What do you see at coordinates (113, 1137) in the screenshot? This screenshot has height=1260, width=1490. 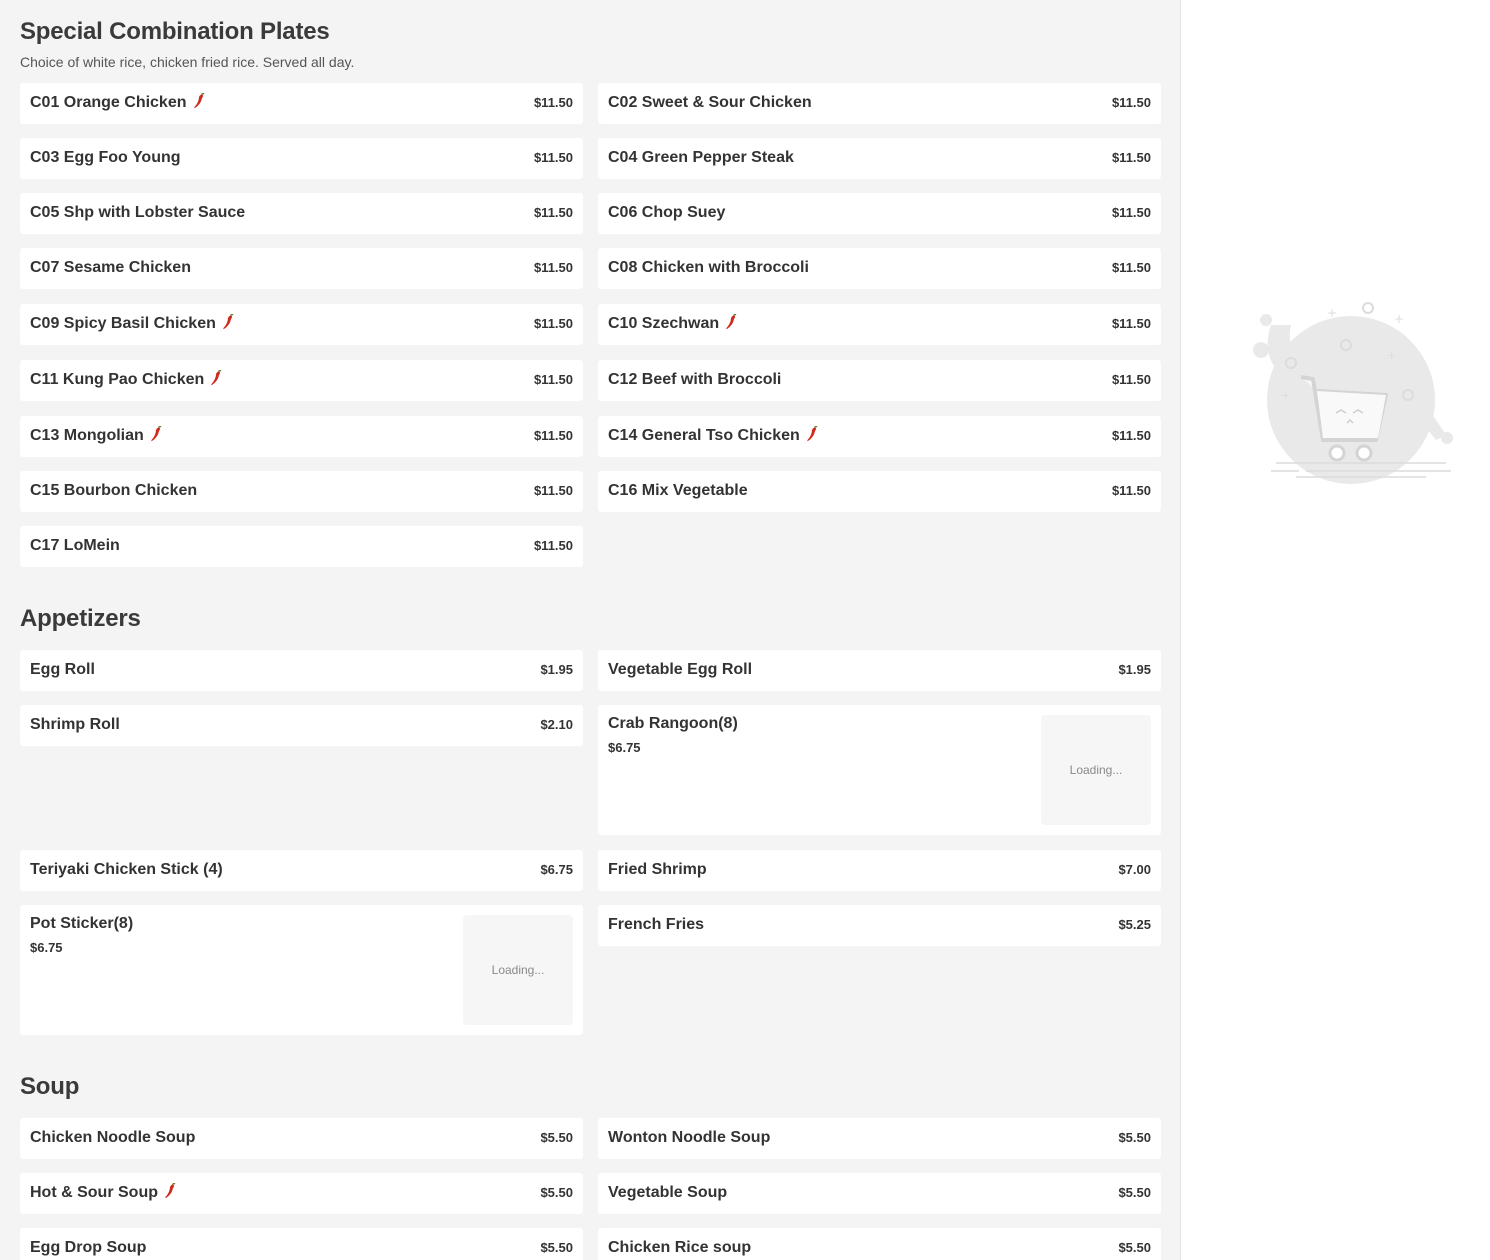 I see `menu-item-name: Chicken Noodle Soup` at bounding box center [113, 1137].